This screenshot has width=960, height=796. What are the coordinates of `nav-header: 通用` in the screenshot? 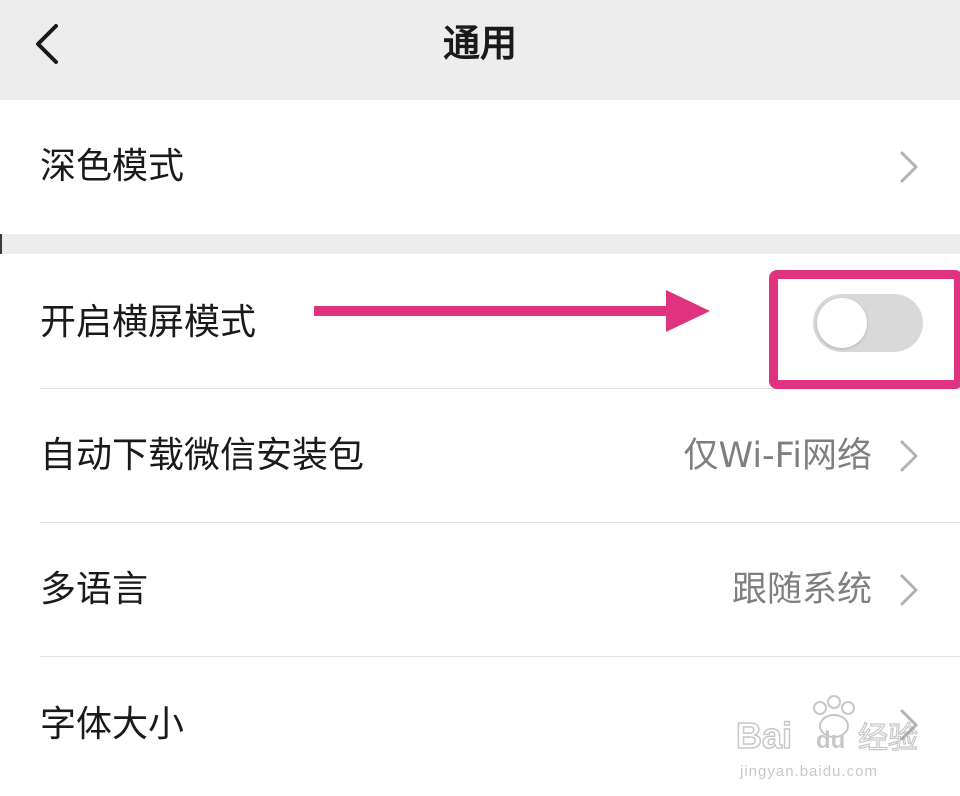 It's located at (480, 50).